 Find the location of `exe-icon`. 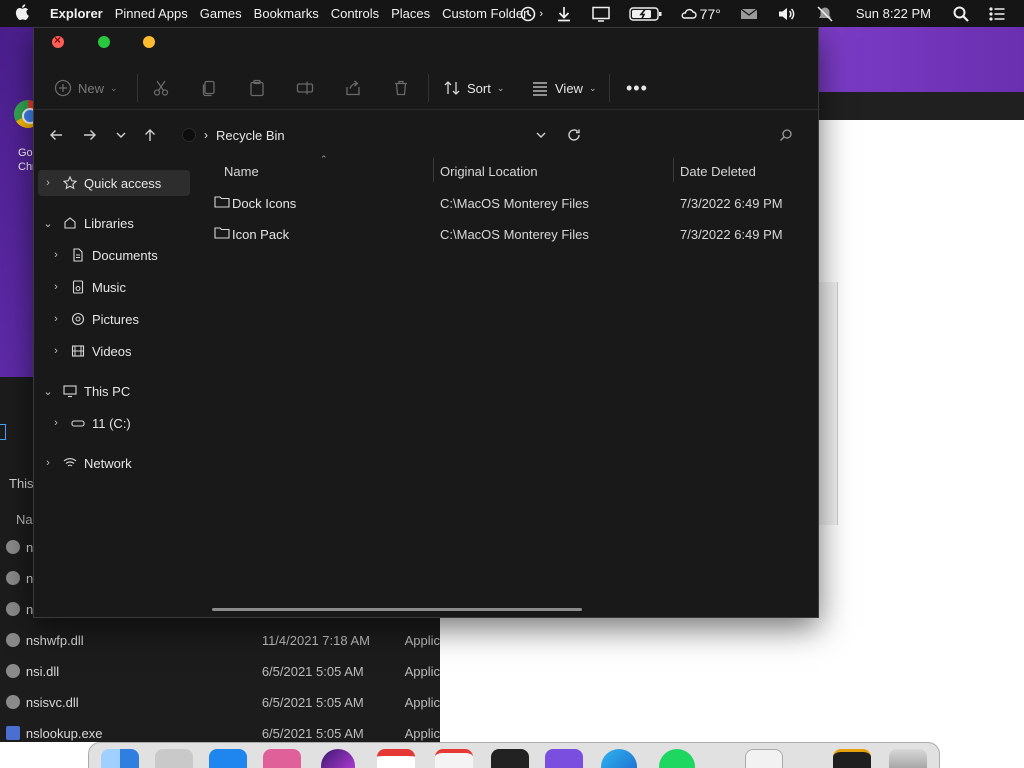

exe-icon is located at coordinates (13, 733).